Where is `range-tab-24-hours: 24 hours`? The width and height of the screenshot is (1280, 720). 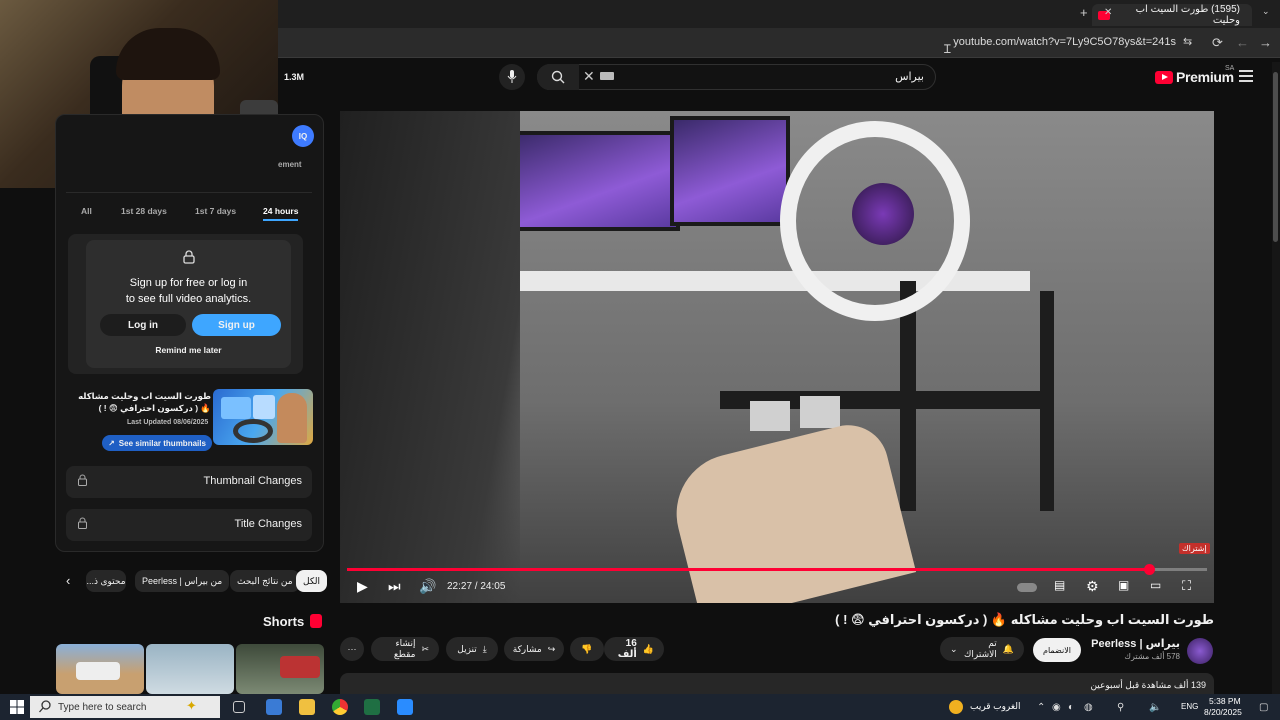
range-tab-24-hours: 24 hours is located at coordinates (281, 213).